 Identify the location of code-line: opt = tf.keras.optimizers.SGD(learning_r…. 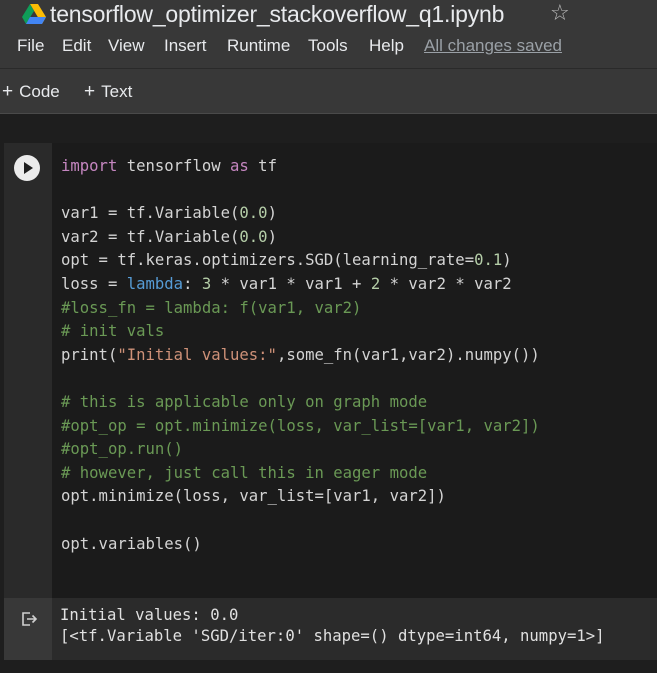
(356, 261).